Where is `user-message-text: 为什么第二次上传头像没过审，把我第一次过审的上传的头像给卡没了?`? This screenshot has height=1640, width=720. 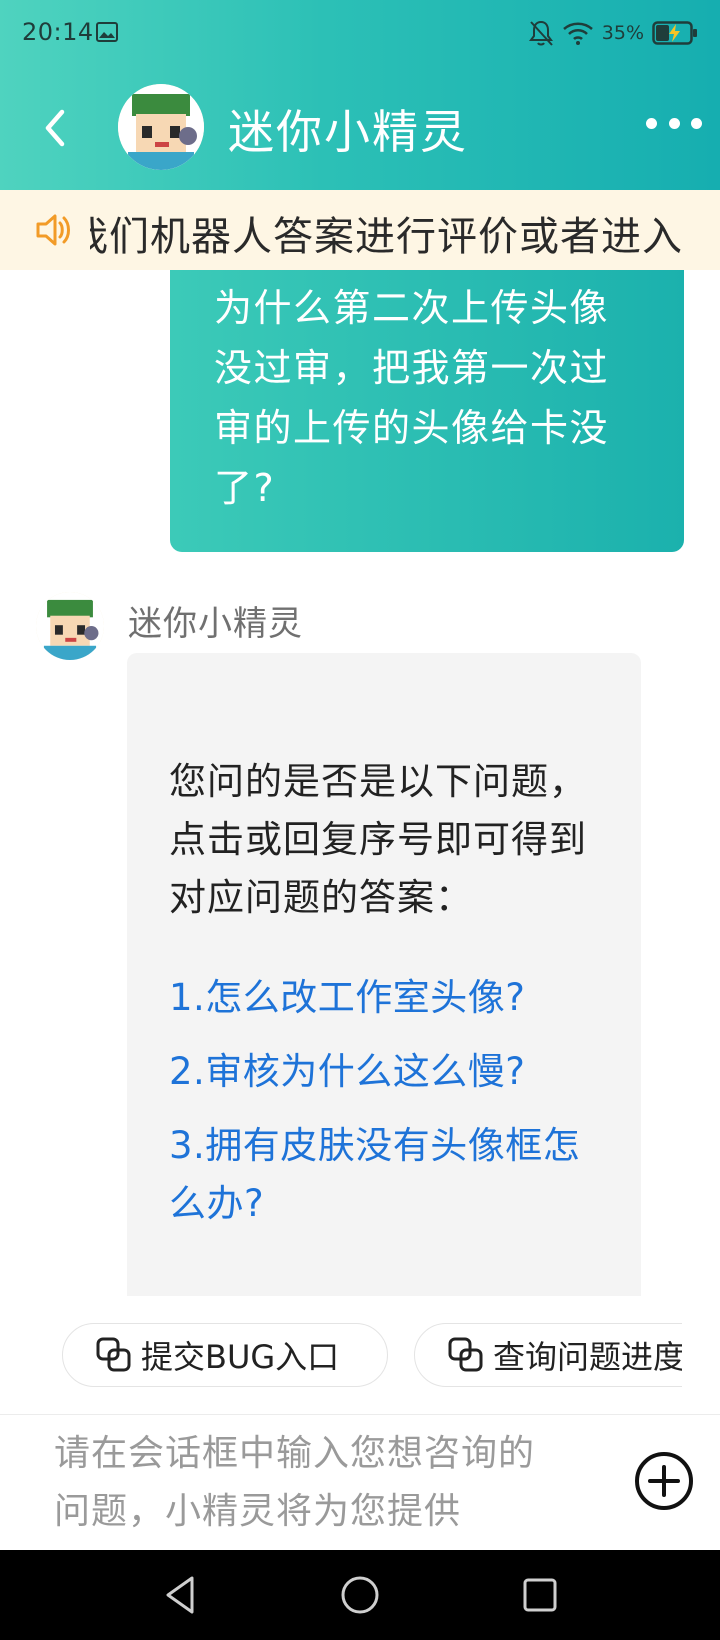 user-message-text: 为什么第二次上传头像没过审，把我第一次过审的上传的头像给卡没了? is located at coordinates (412, 398).